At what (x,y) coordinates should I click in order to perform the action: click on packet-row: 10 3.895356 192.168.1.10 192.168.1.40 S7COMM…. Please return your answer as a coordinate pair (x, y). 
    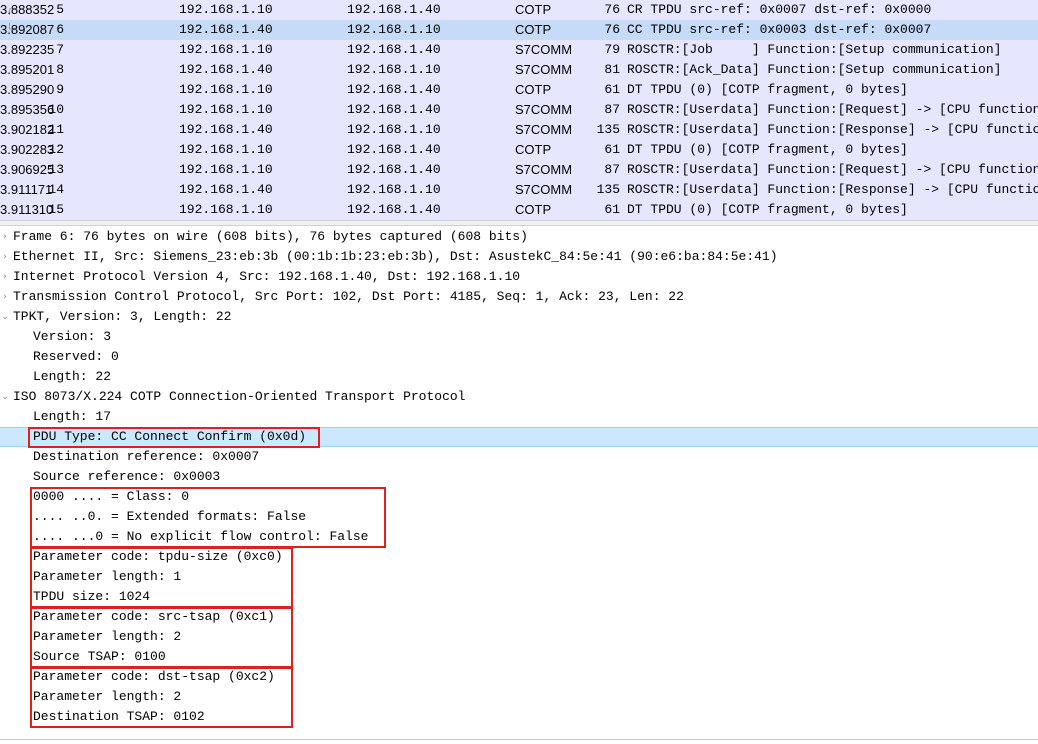
    Looking at the image, I should click on (519, 110).